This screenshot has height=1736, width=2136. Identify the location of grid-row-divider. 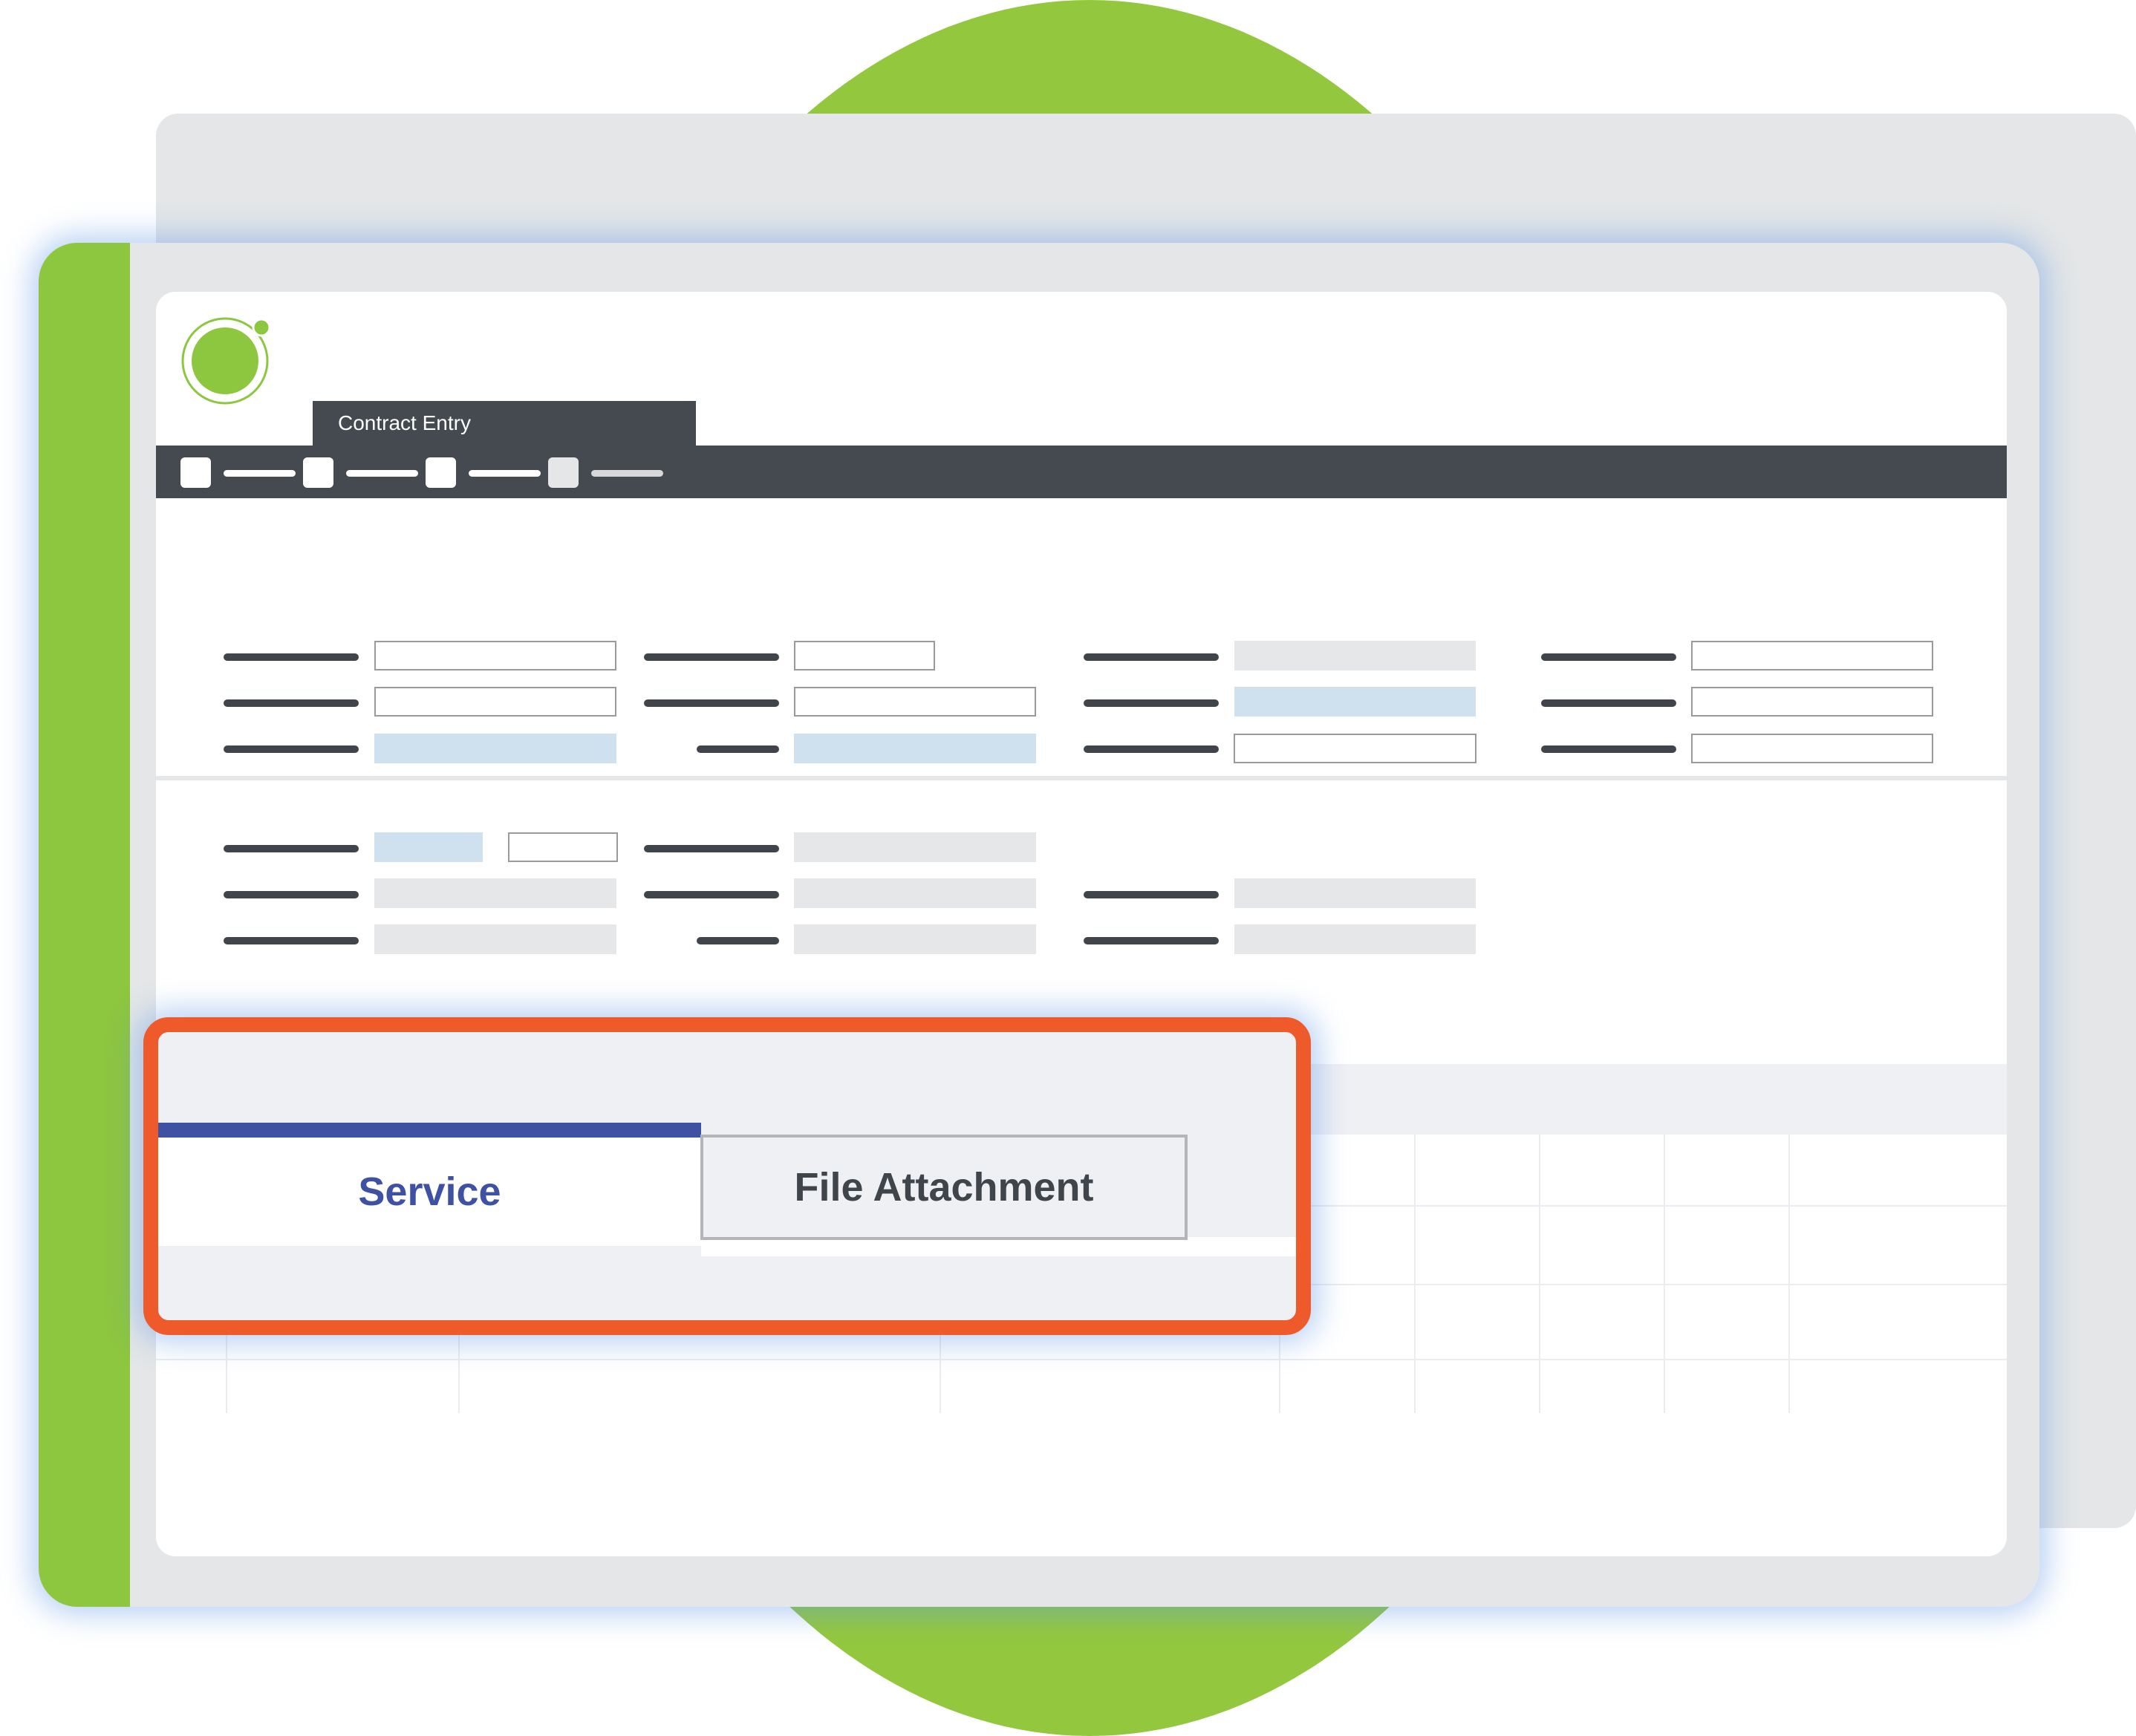
(1081, 1359).